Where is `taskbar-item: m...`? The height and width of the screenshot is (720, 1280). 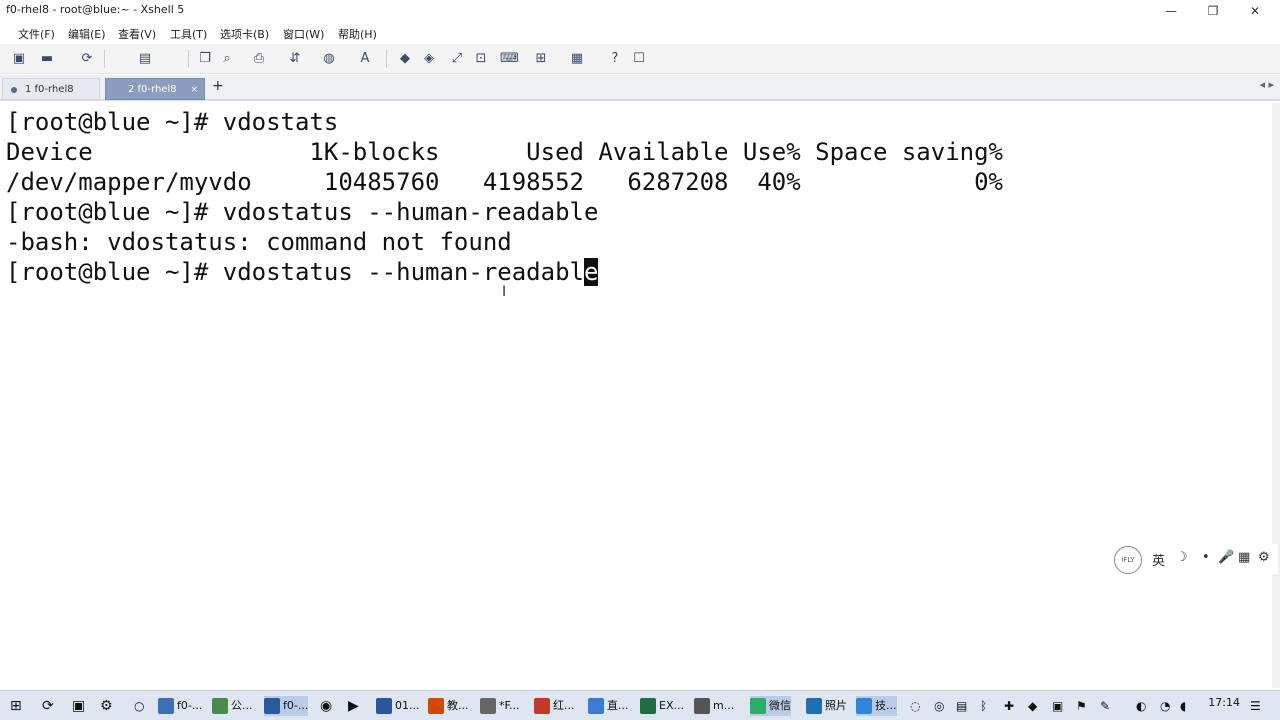 taskbar-item: m... is located at coordinates (714, 706).